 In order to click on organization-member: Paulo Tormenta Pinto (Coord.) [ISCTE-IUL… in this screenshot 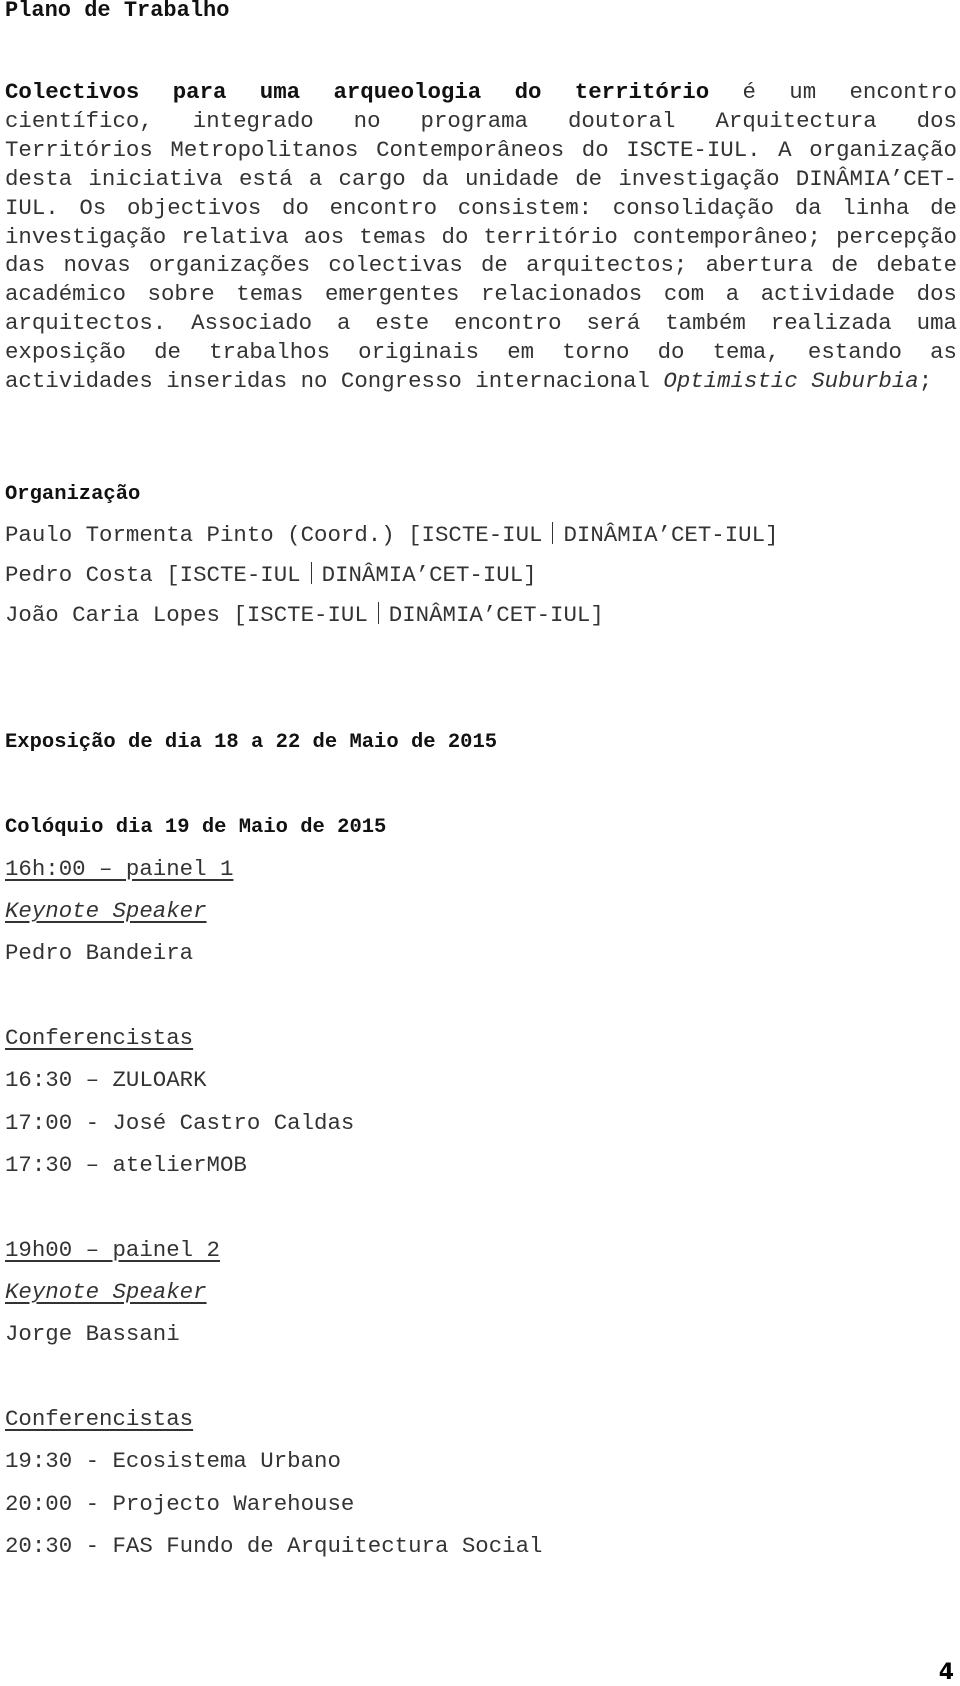, I will do `click(391, 535)`.